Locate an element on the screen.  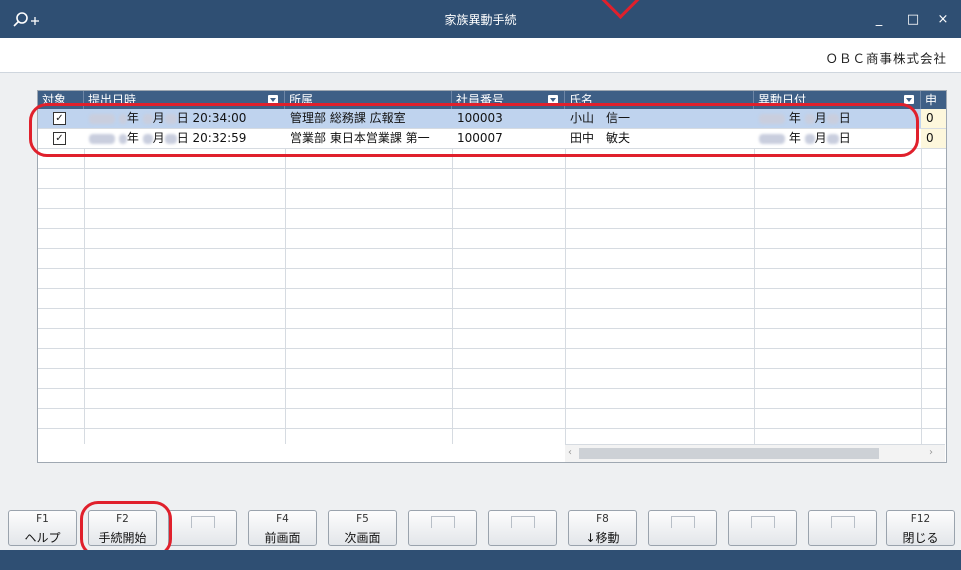
f6-blank-button is located at coordinates (442, 528).